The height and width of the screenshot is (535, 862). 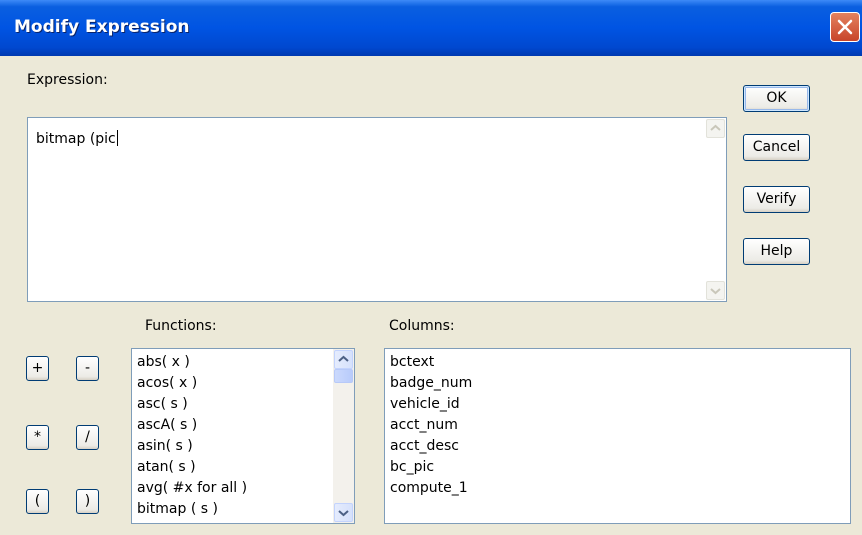 I want to click on expression-scrollbar, so click(x=715, y=209).